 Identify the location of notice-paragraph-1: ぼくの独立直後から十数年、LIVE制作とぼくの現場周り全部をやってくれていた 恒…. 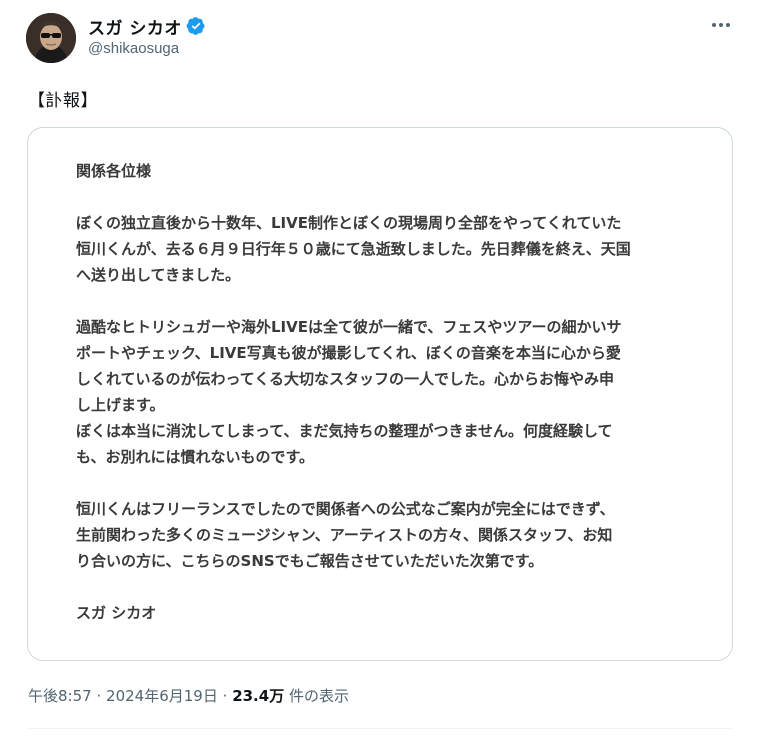
(353, 249).